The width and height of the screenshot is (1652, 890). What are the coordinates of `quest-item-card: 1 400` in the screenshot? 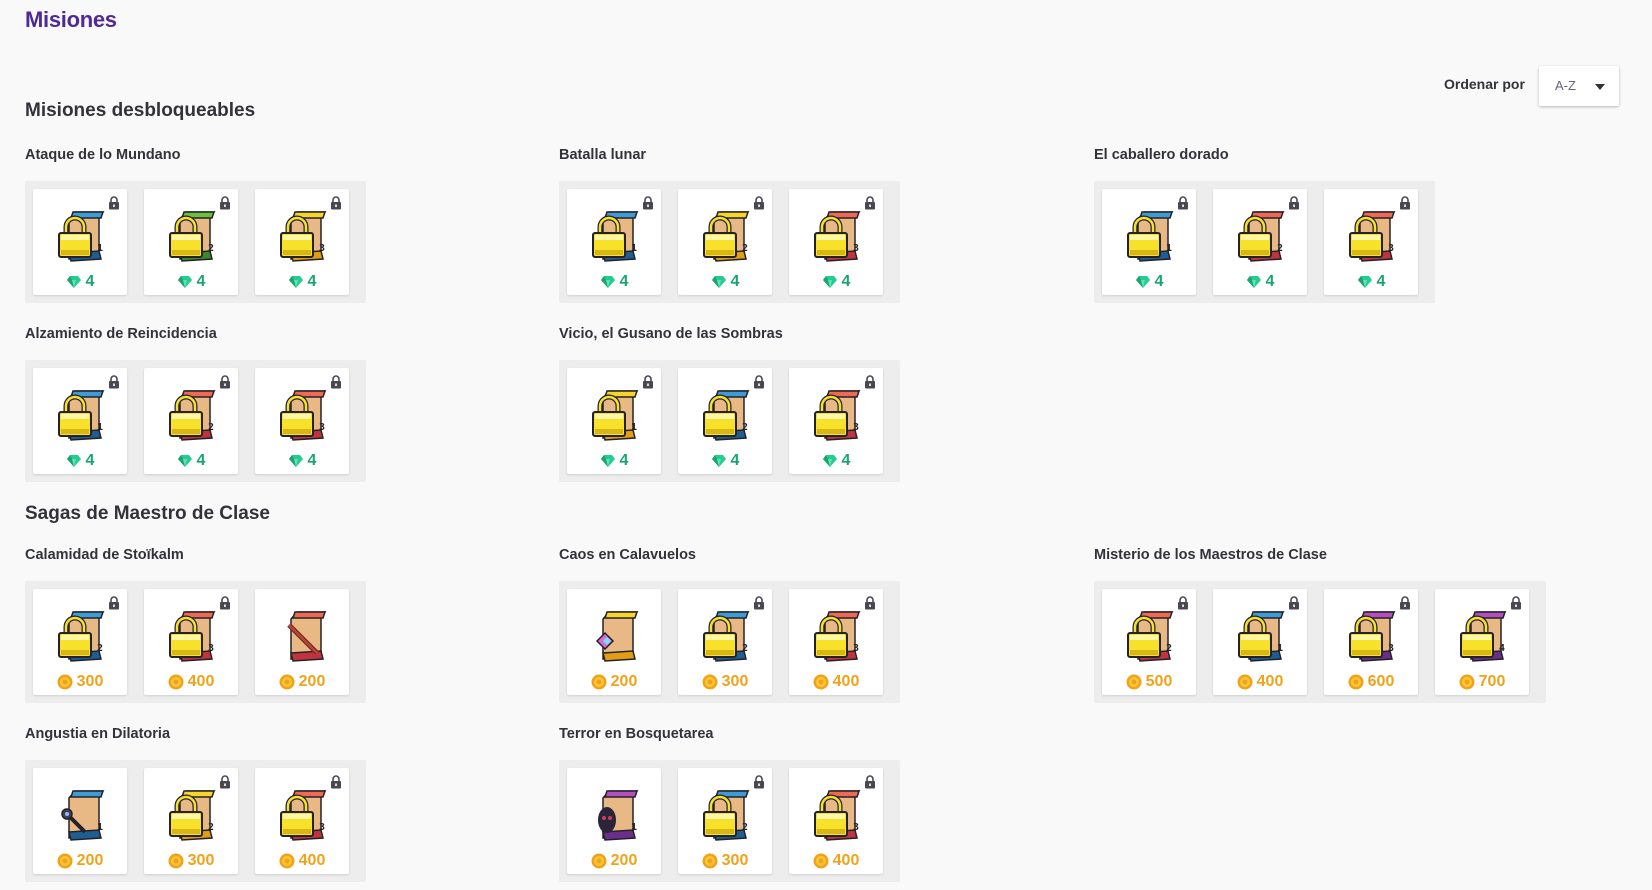 It's located at (1260, 642).